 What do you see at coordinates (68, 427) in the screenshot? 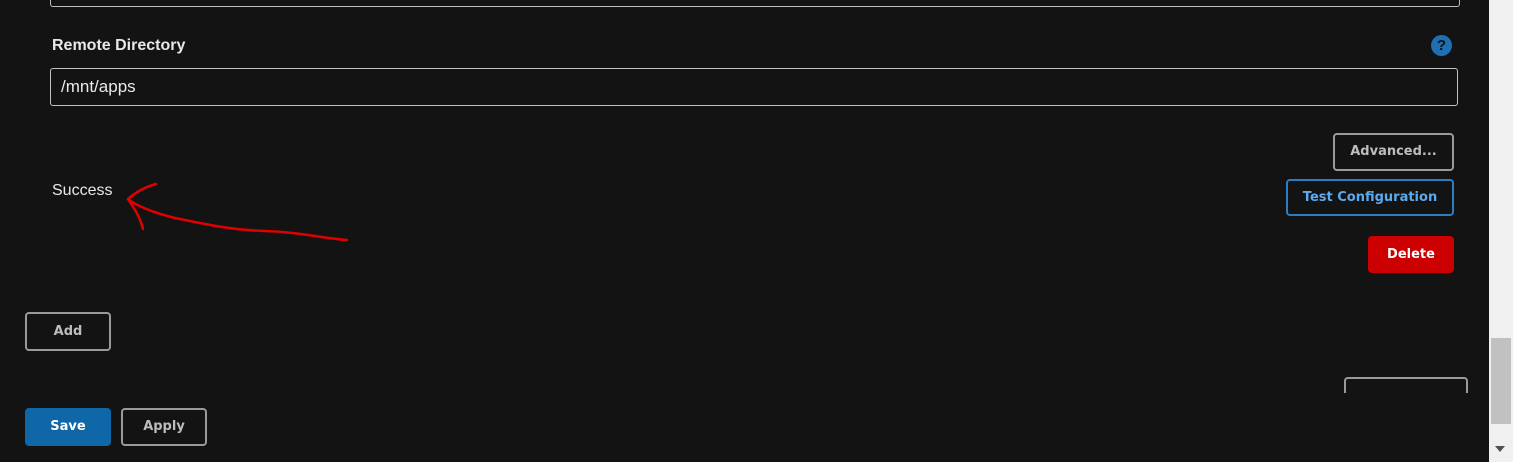
I see `save-button: Save` at bounding box center [68, 427].